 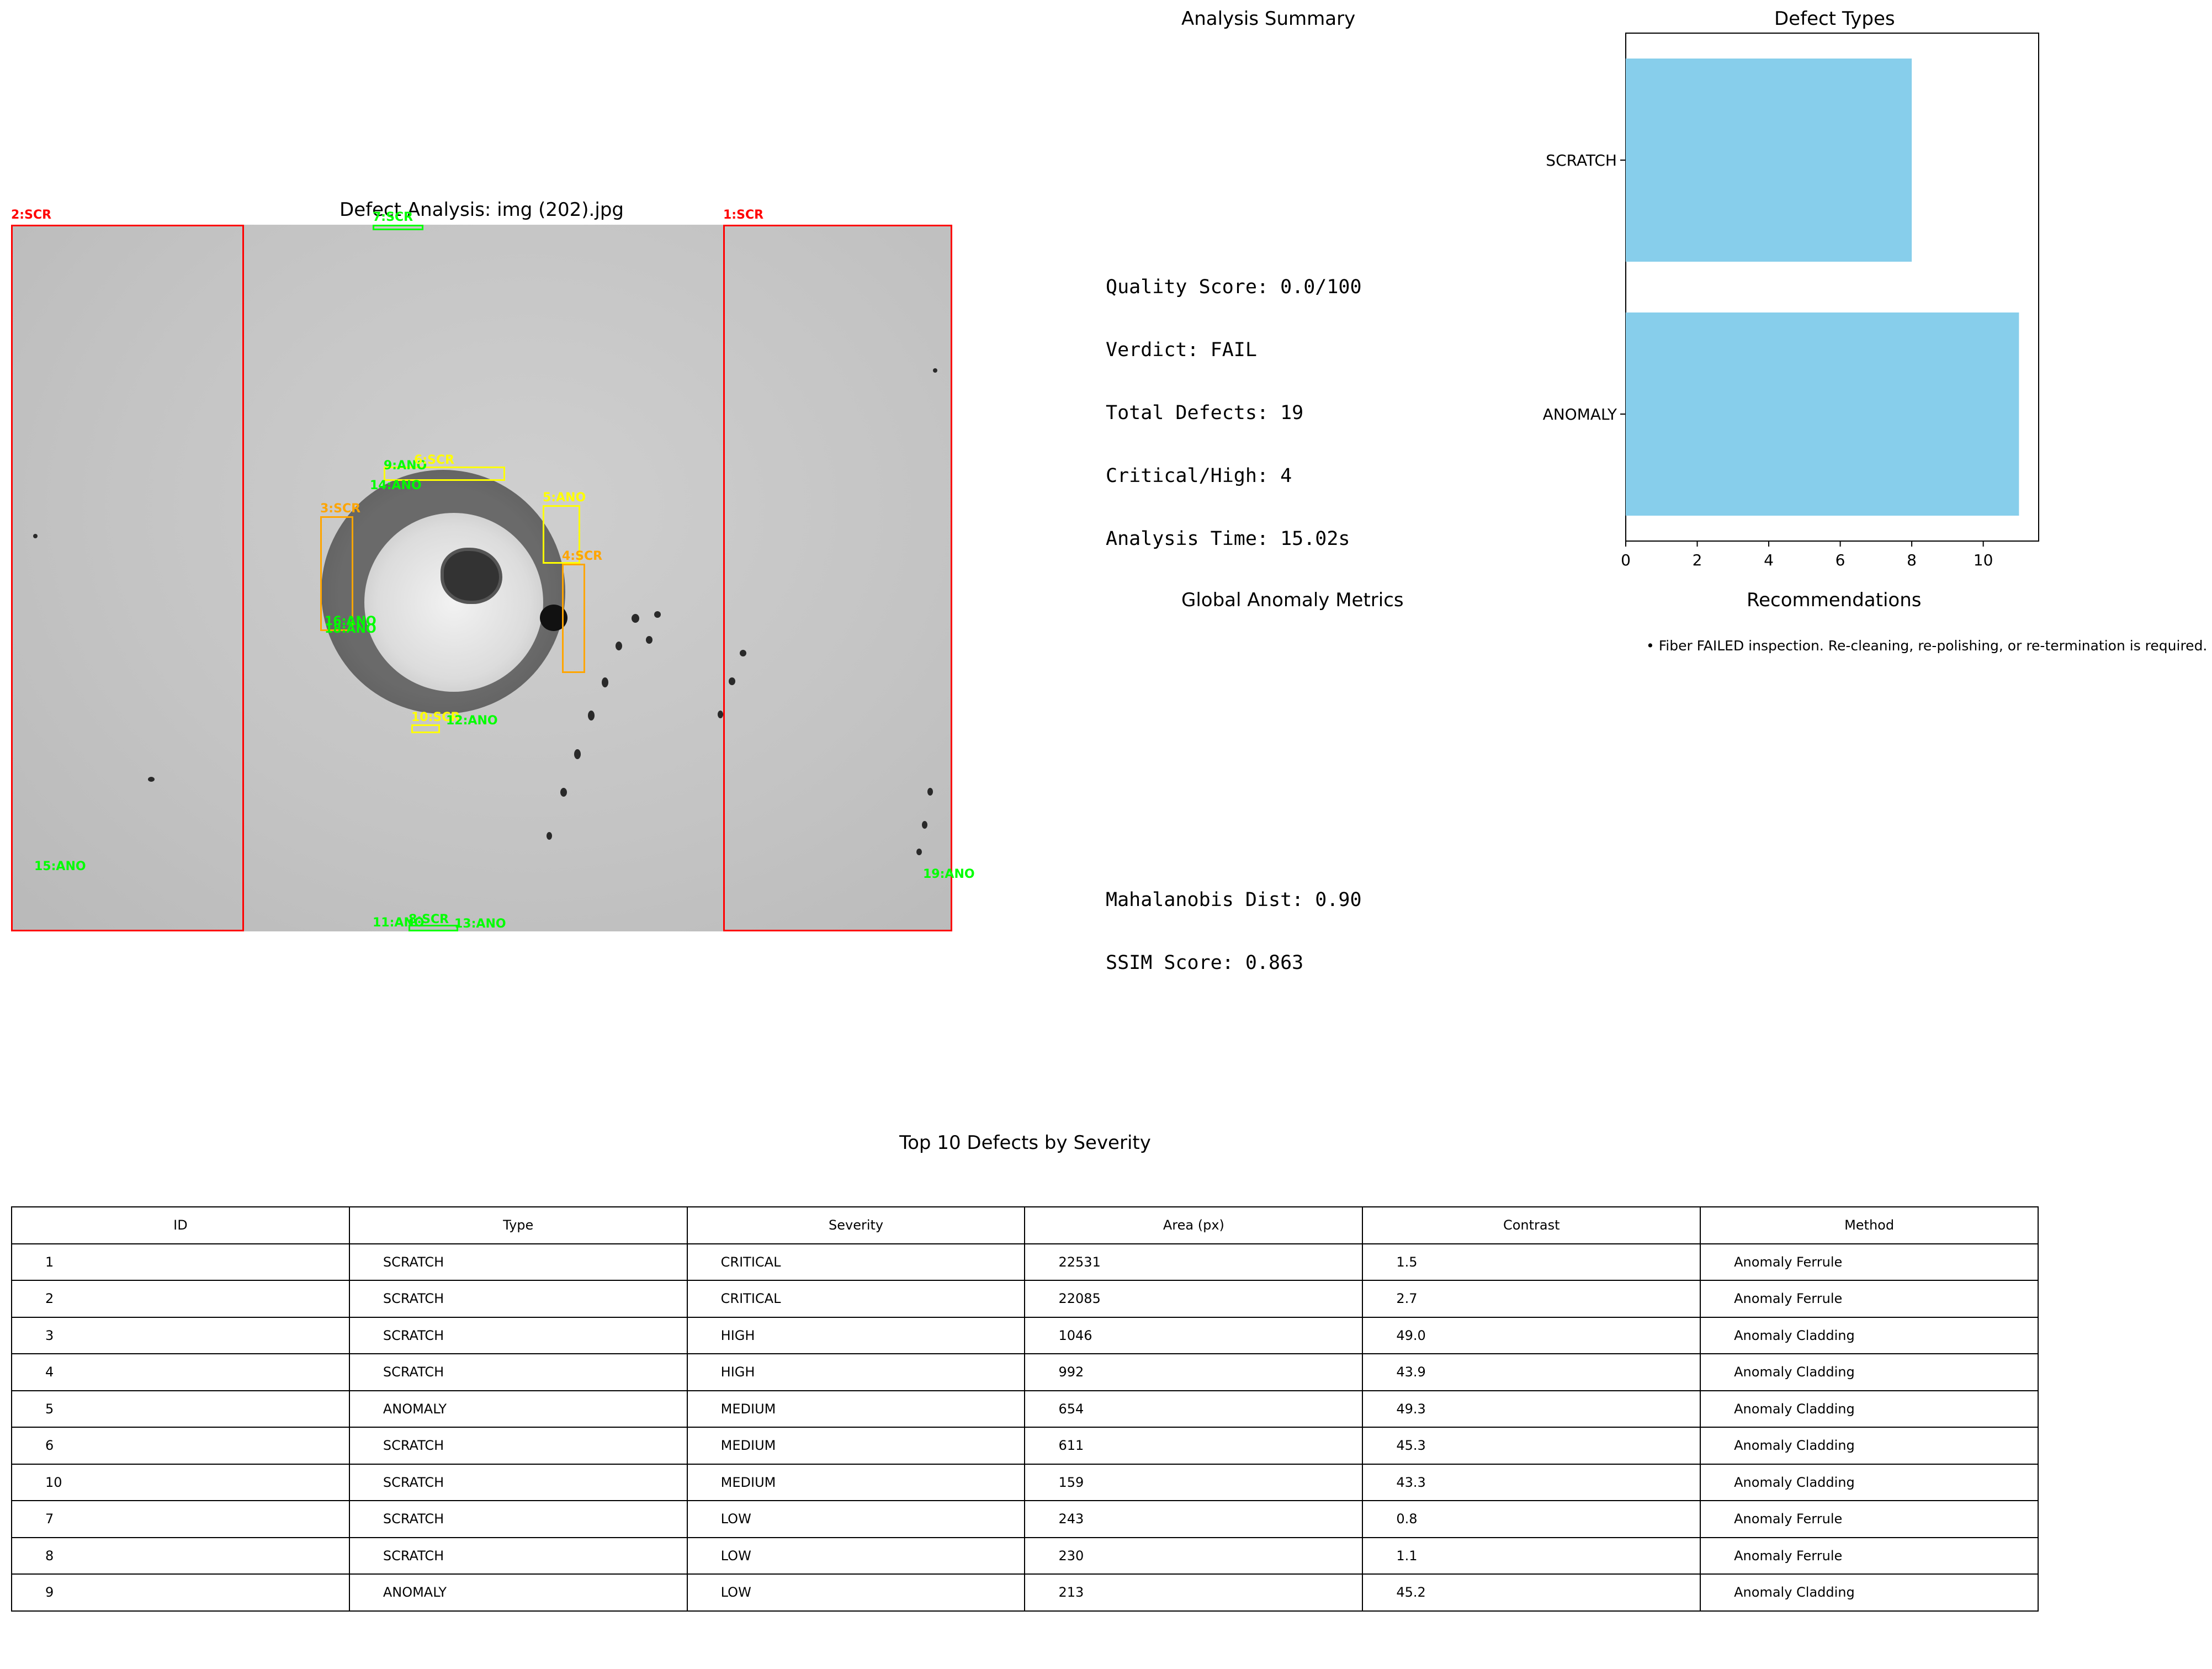 What do you see at coordinates (1205, 413) in the screenshot?
I see `summary-line-total: Total Defects: 19` at bounding box center [1205, 413].